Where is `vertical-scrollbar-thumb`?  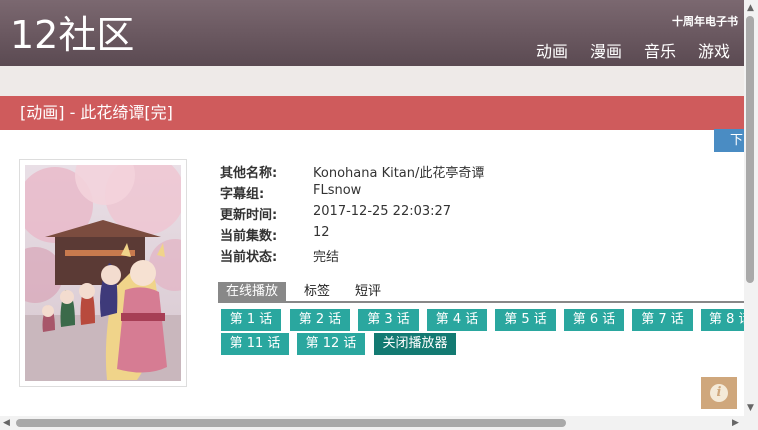
vertical-scrollbar-thumb is located at coordinates (750, 149).